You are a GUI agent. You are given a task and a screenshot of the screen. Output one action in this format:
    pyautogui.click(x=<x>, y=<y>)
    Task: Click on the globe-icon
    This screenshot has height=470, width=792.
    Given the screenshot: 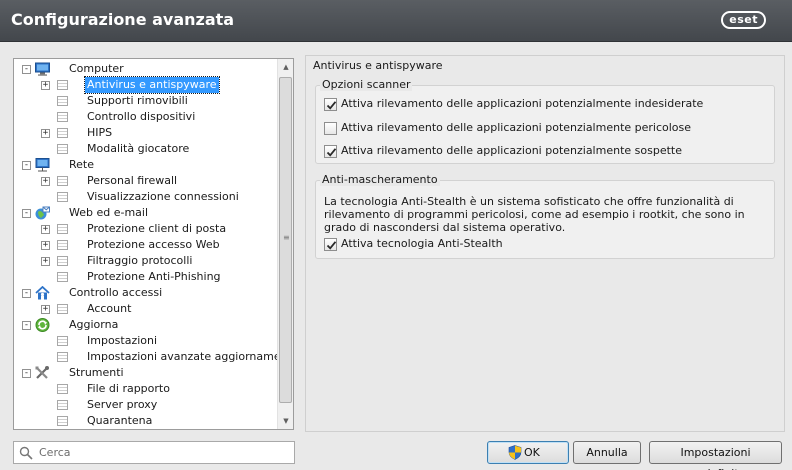 What is the action you would take?
    pyautogui.click(x=42, y=213)
    